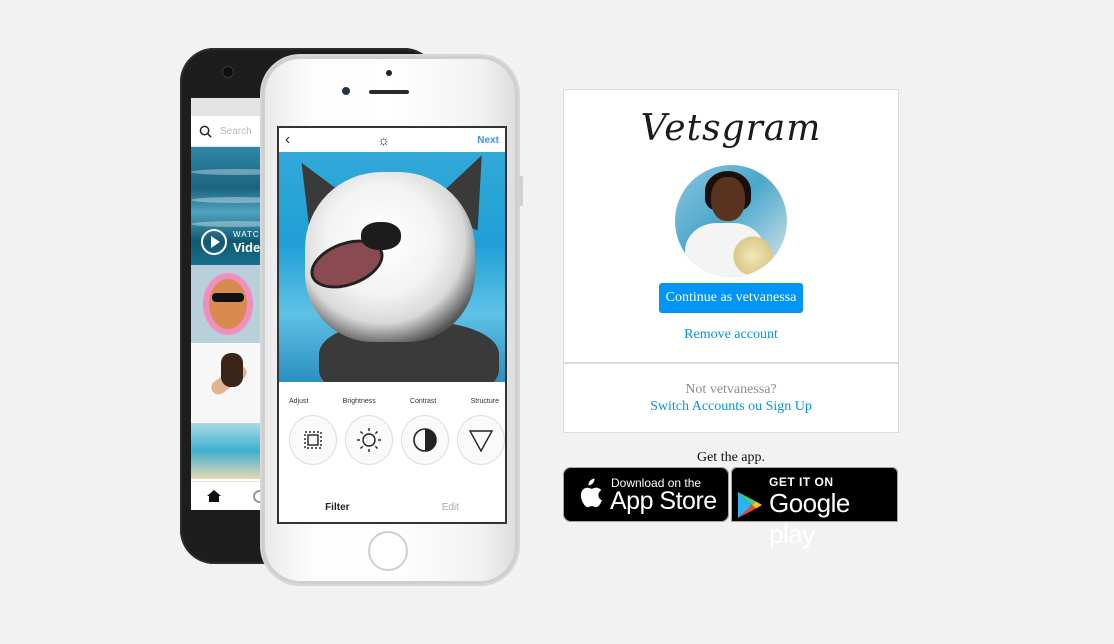  I want to click on editor-tool-icons, so click(392, 435).